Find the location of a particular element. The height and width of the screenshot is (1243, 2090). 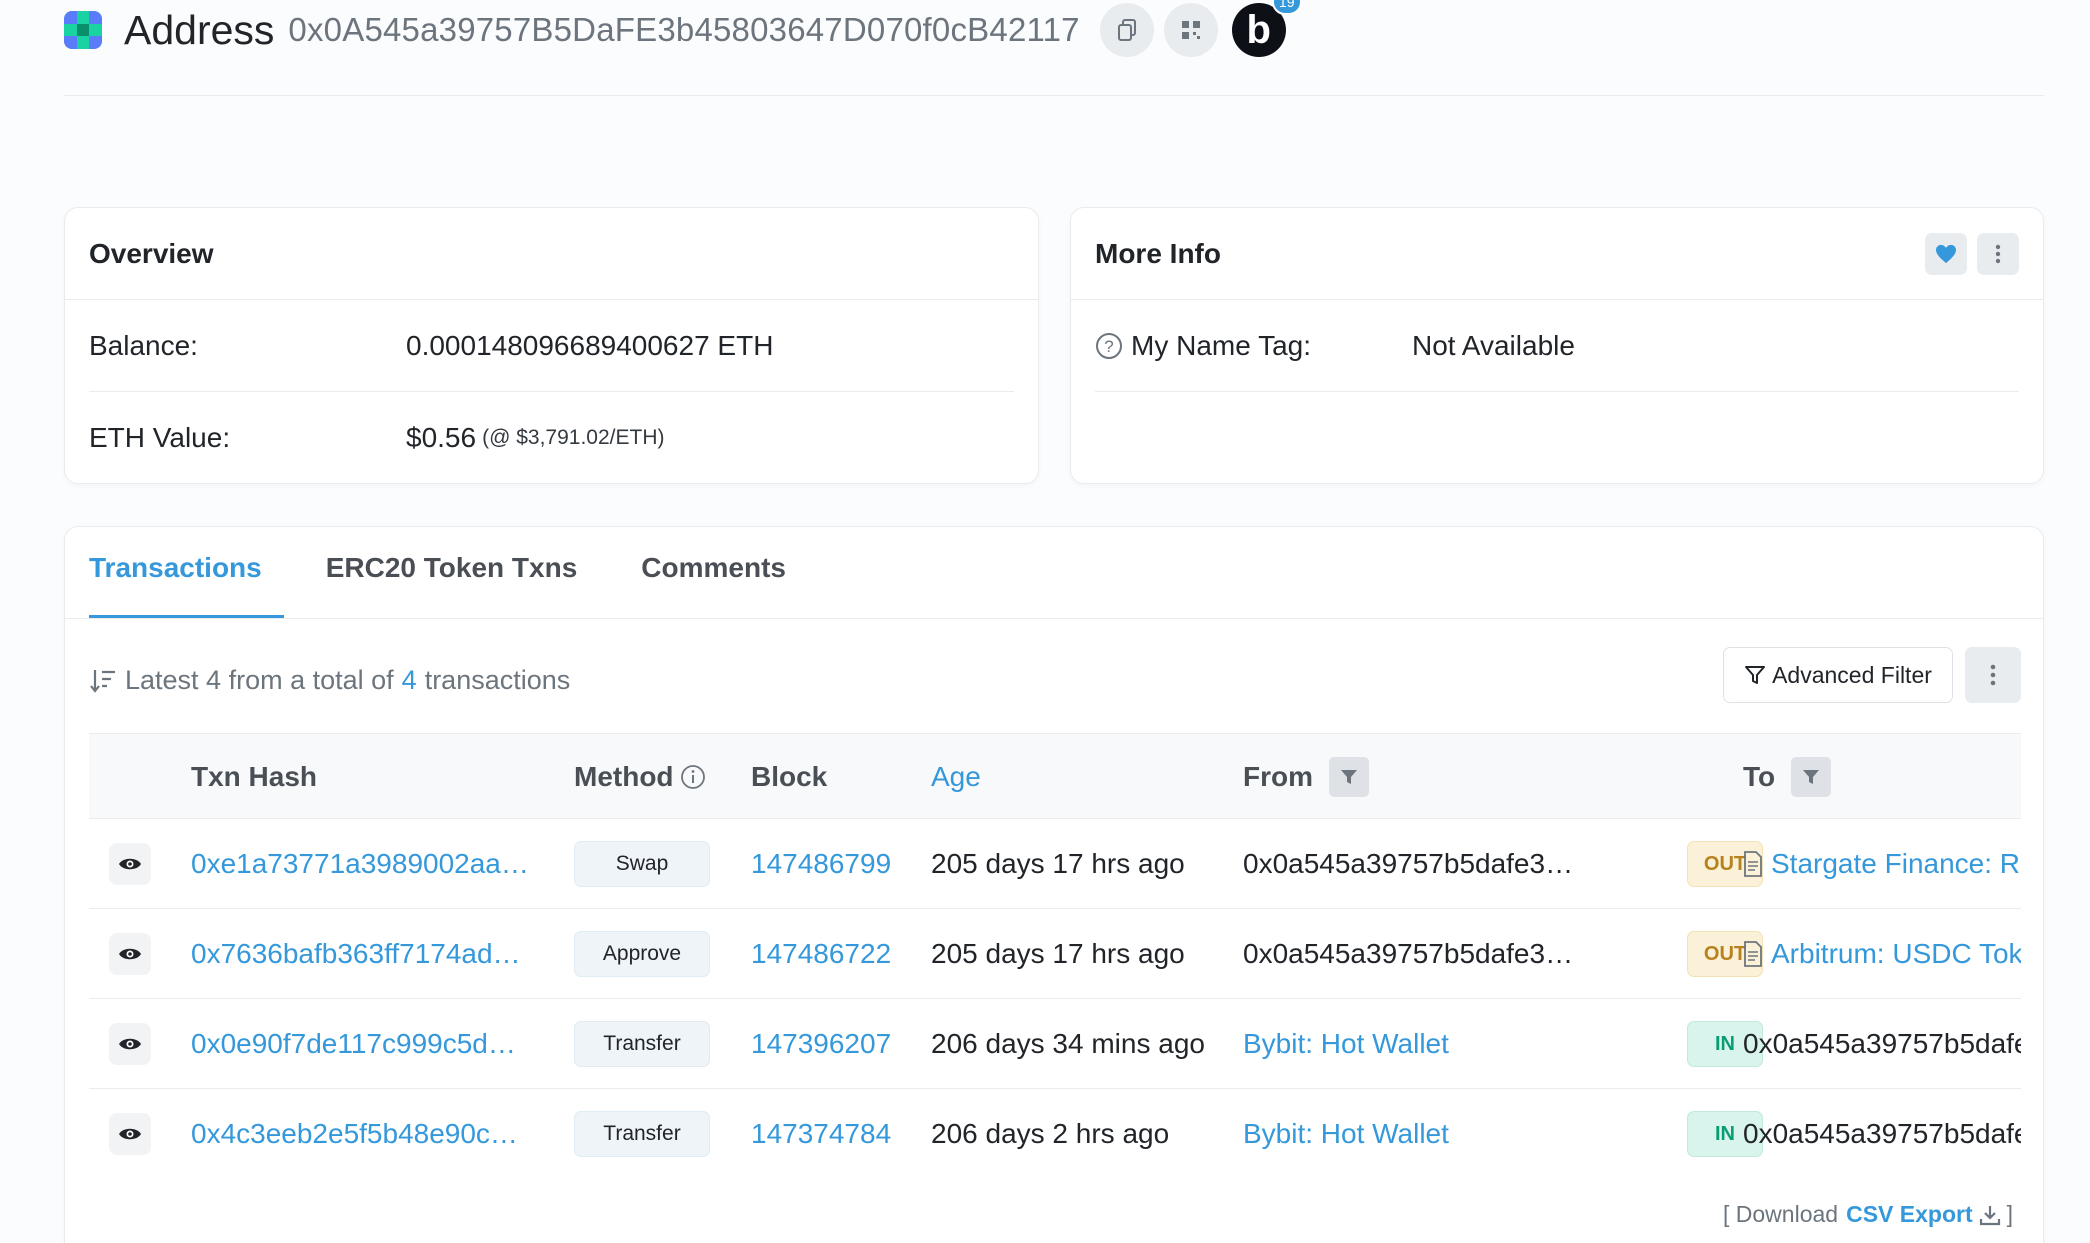

tab-comments: Comments is located at coordinates (713, 585).